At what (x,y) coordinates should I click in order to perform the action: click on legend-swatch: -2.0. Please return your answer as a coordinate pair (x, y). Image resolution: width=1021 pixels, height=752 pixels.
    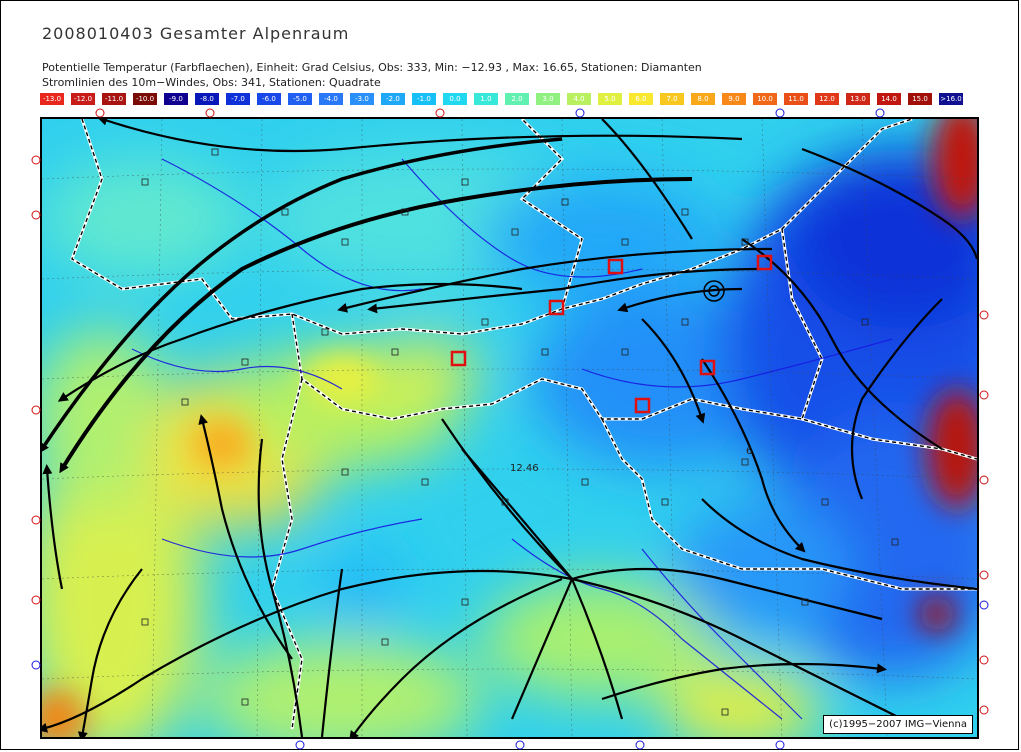
    Looking at the image, I should click on (393, 99).